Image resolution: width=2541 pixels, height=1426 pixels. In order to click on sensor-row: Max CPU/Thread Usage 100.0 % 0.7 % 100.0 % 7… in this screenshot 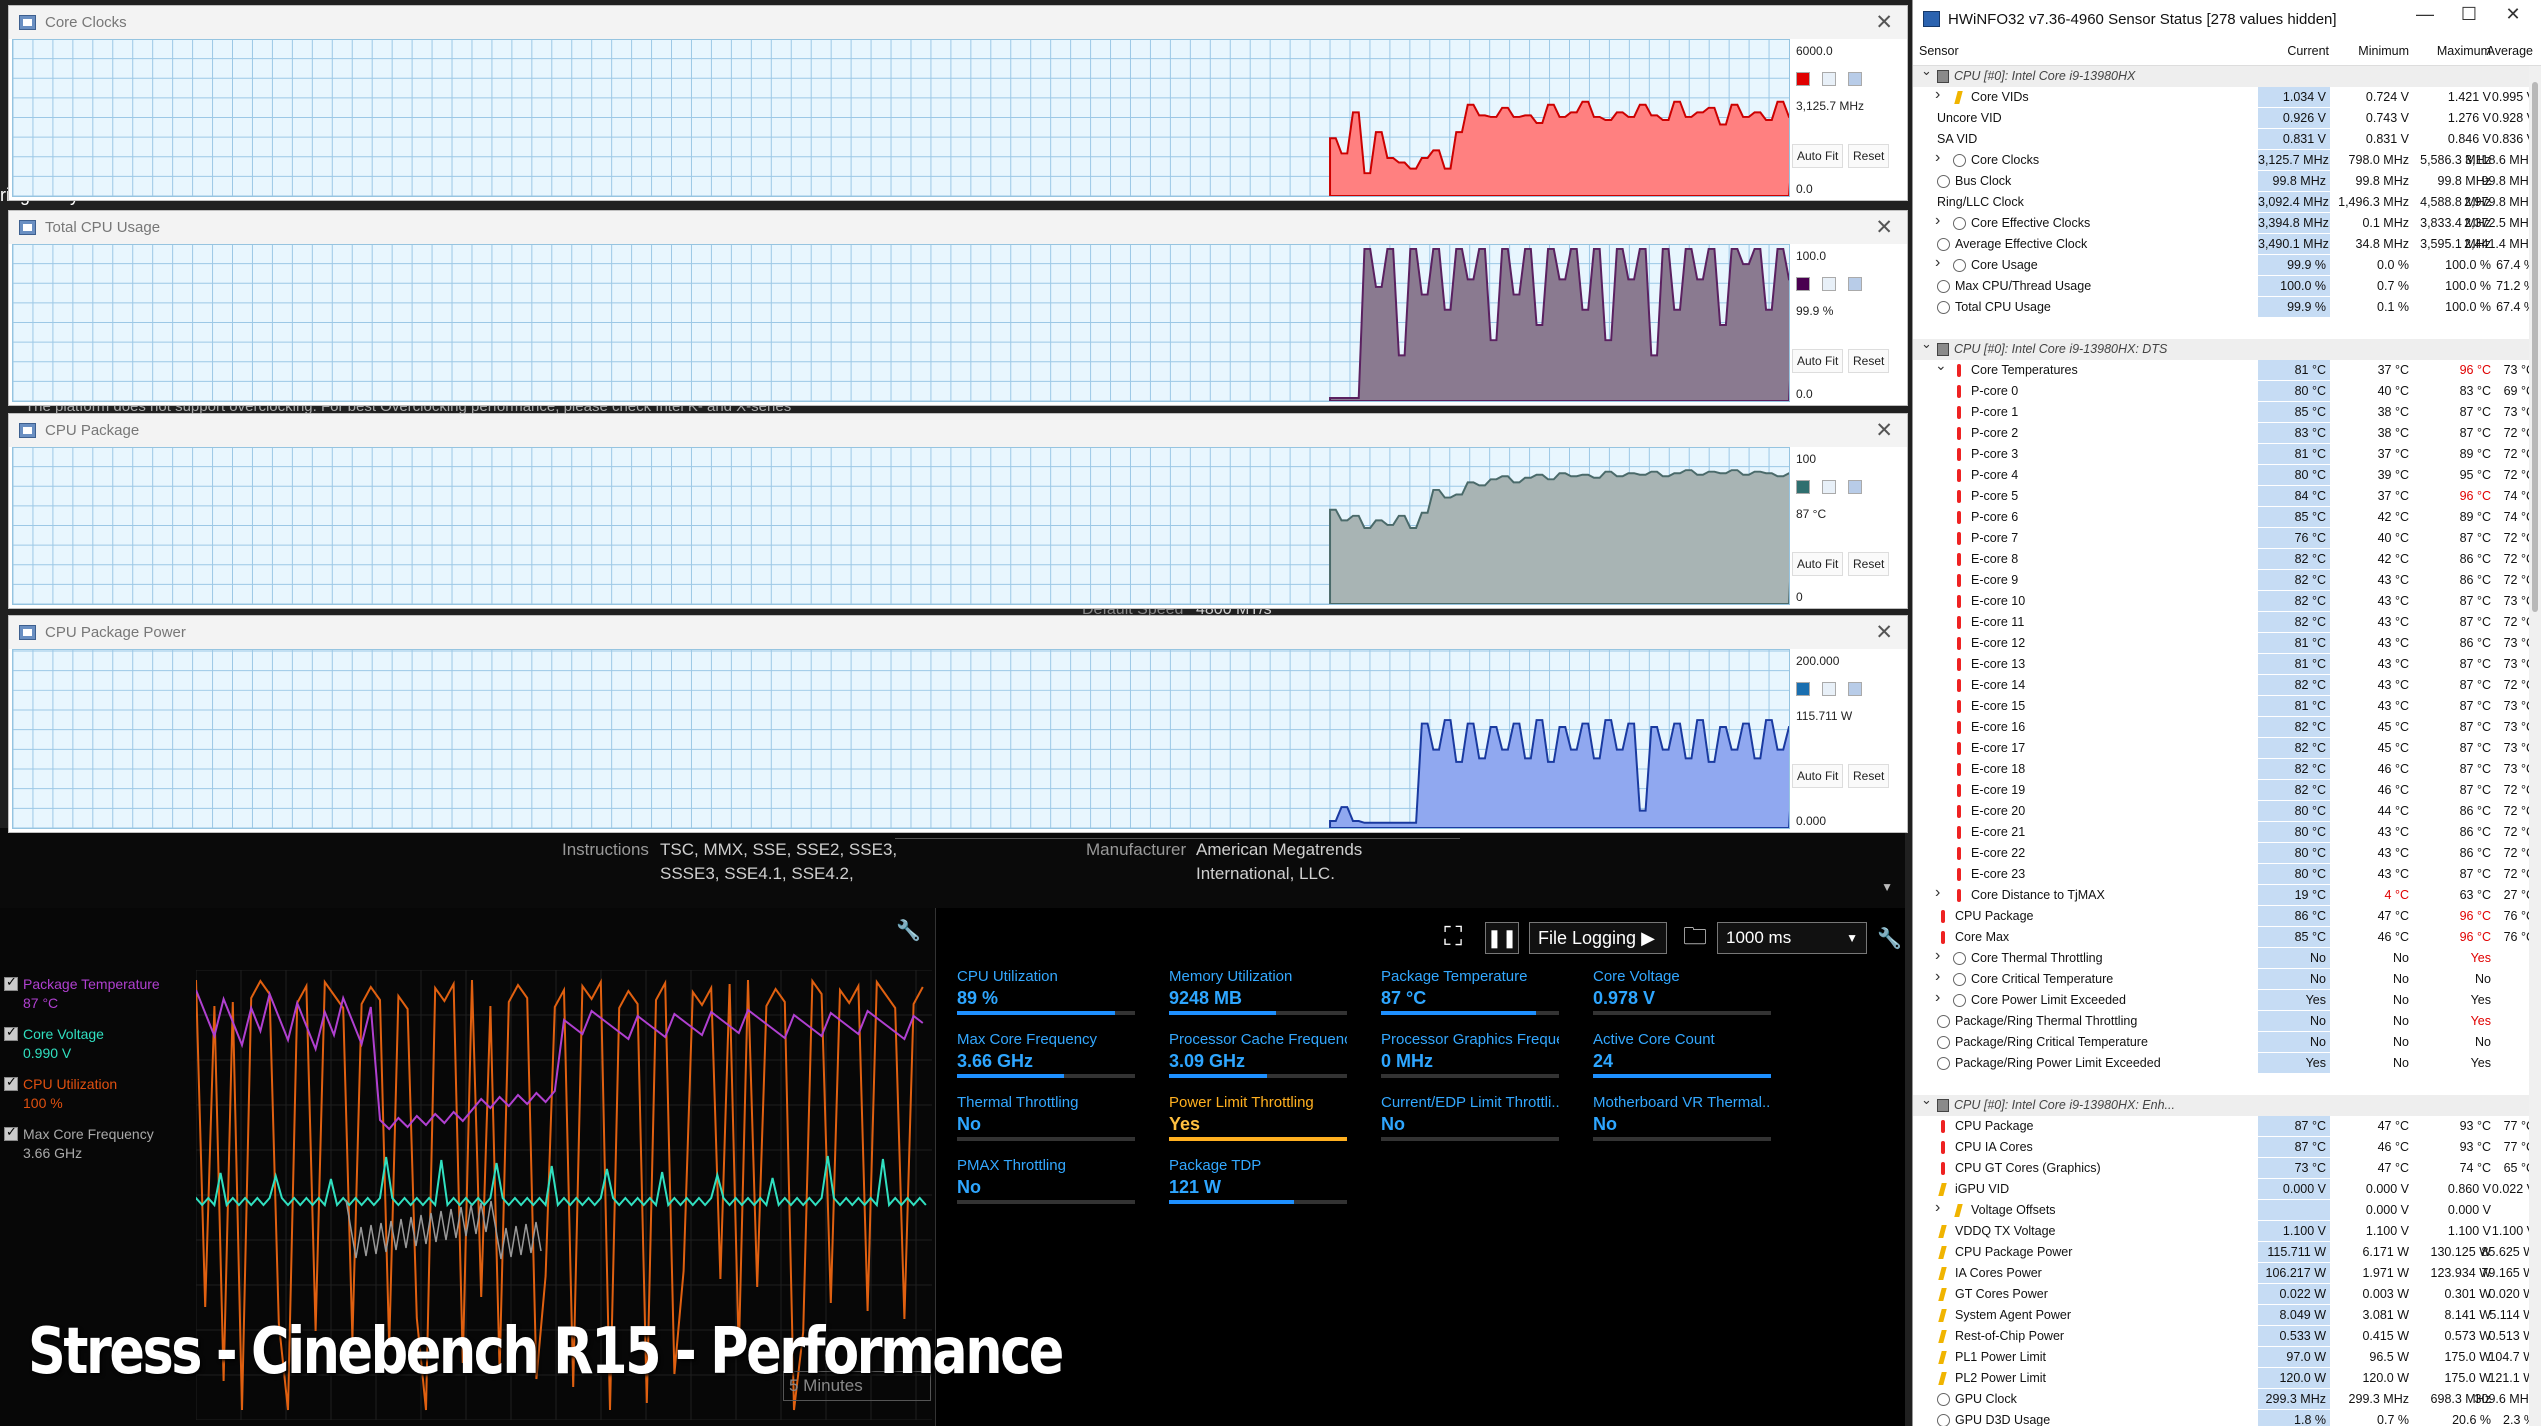, I will do `click(2221, 286)`.